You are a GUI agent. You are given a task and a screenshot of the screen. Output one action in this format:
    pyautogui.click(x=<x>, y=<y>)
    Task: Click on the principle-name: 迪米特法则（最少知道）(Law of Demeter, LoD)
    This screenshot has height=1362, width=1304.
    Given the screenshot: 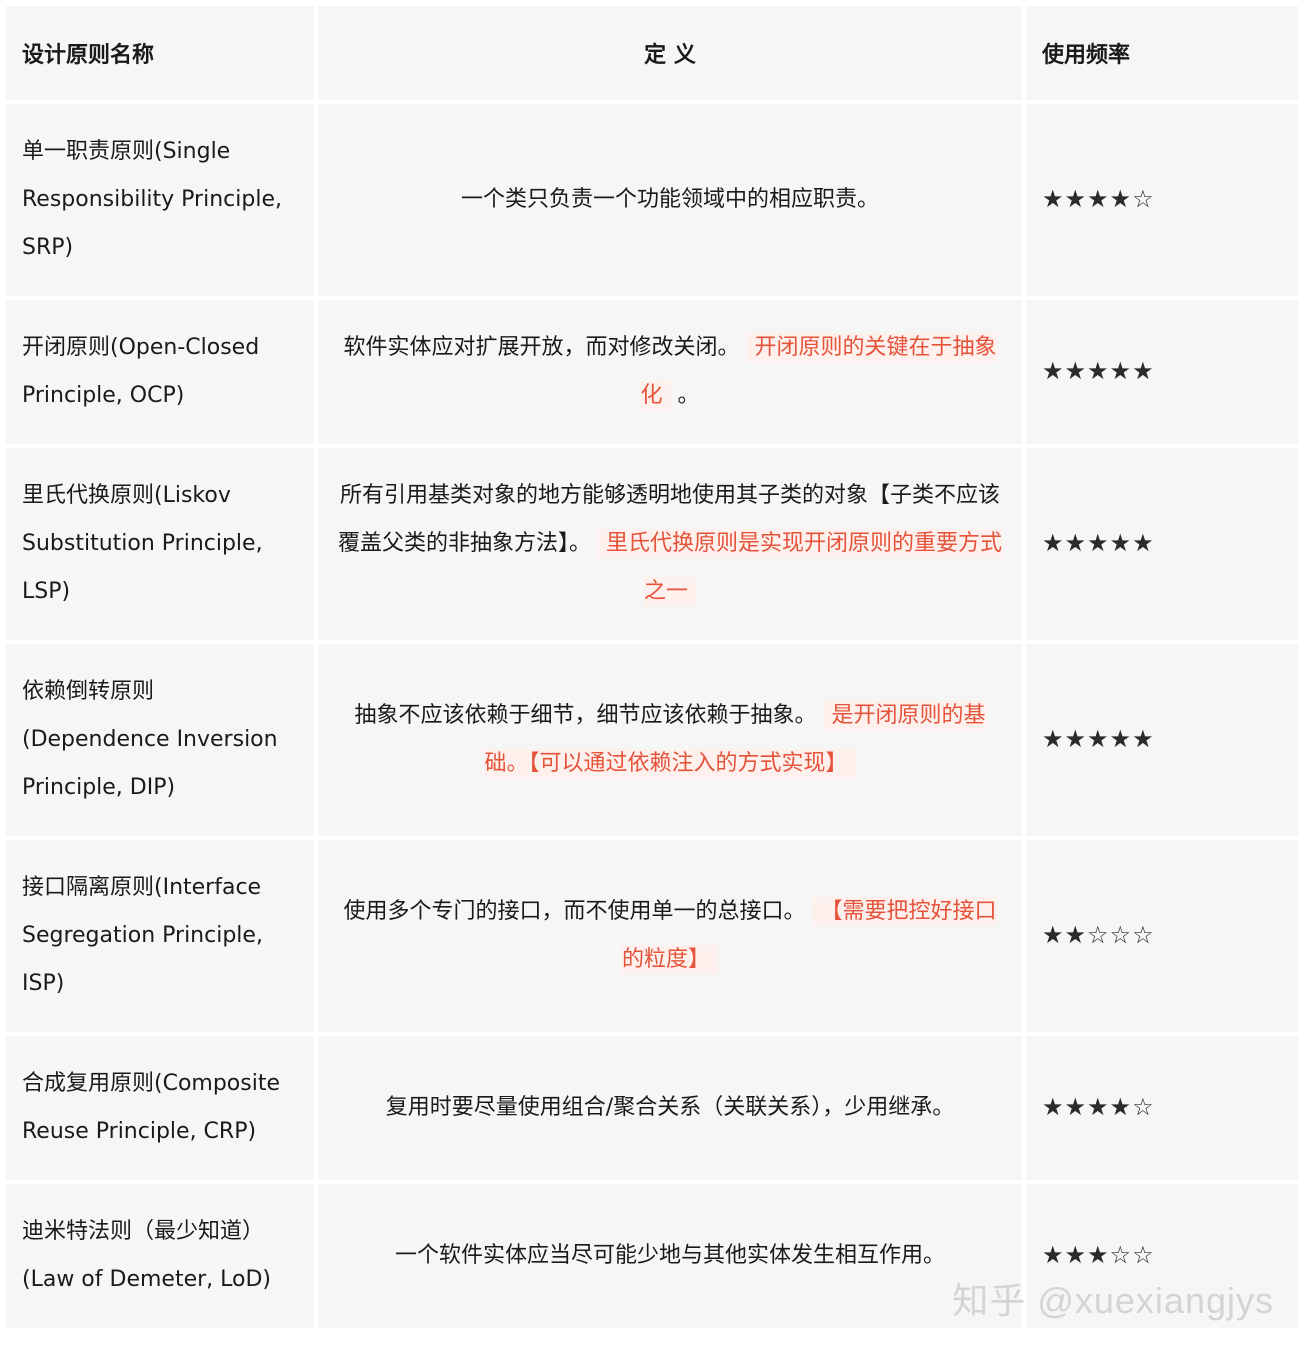 What is the action you would take?
    pyautogui.click(x=160, y=1256)
    